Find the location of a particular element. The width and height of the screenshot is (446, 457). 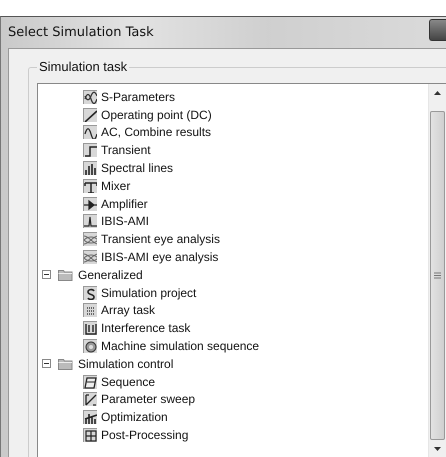

tree-item: Spectral lines is located at coordinates (137, 168).